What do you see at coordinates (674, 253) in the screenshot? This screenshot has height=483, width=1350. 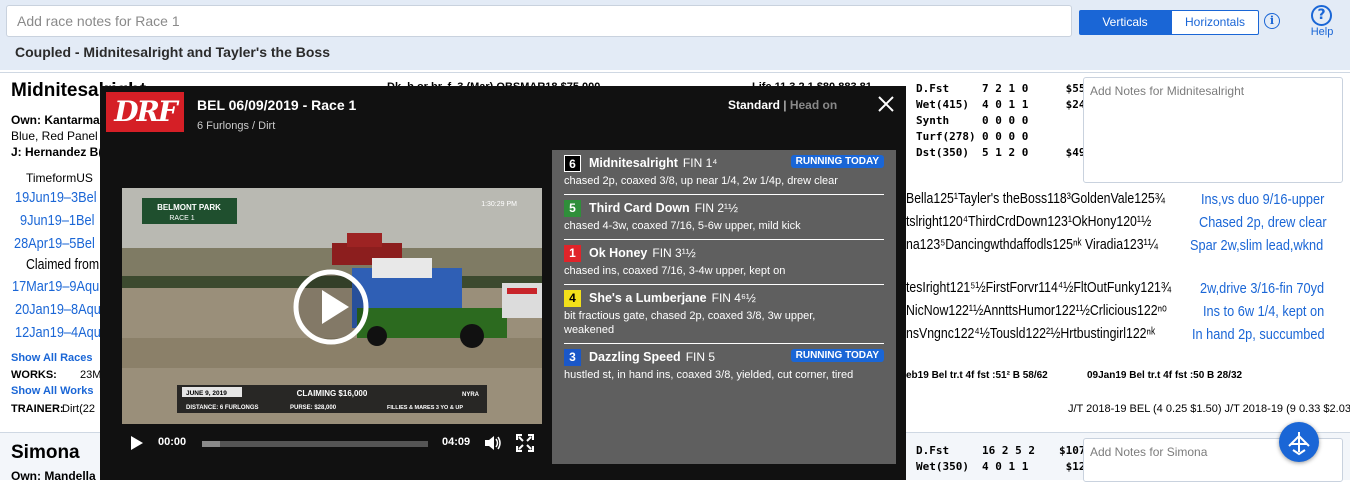 I see `finish-position: FIN 3¹½` at bounding box center [674, 253].